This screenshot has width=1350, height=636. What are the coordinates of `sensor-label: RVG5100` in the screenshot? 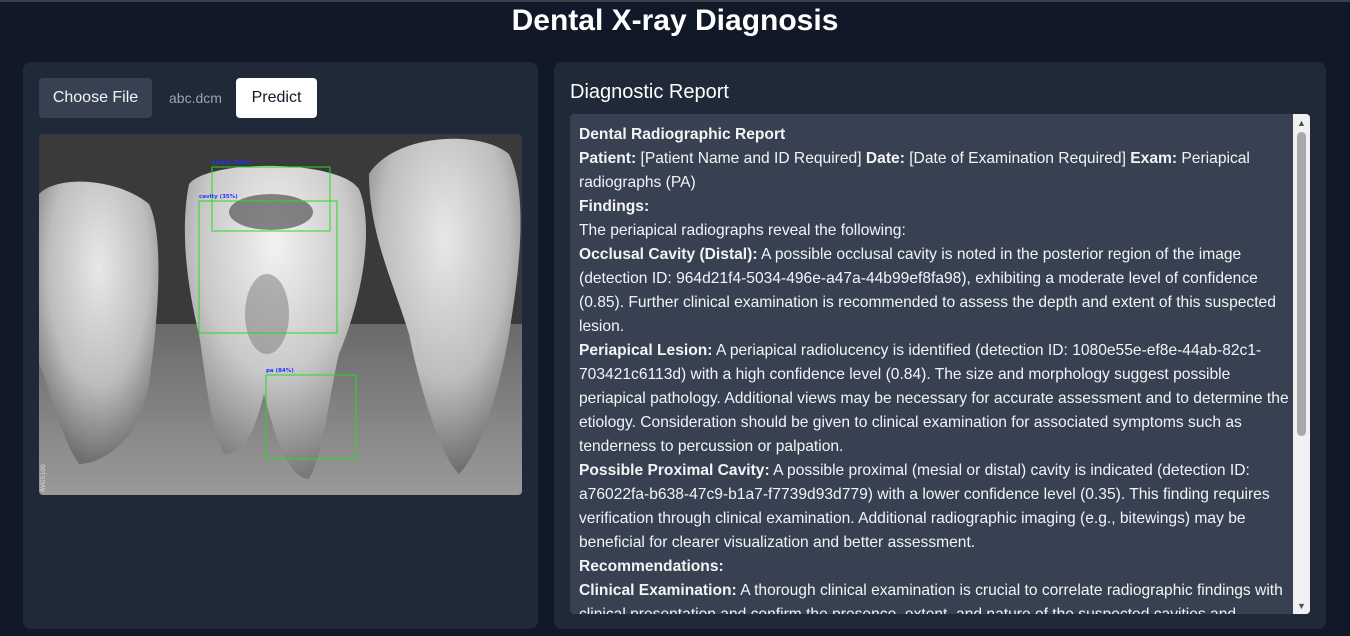 It's located at (43, 478).